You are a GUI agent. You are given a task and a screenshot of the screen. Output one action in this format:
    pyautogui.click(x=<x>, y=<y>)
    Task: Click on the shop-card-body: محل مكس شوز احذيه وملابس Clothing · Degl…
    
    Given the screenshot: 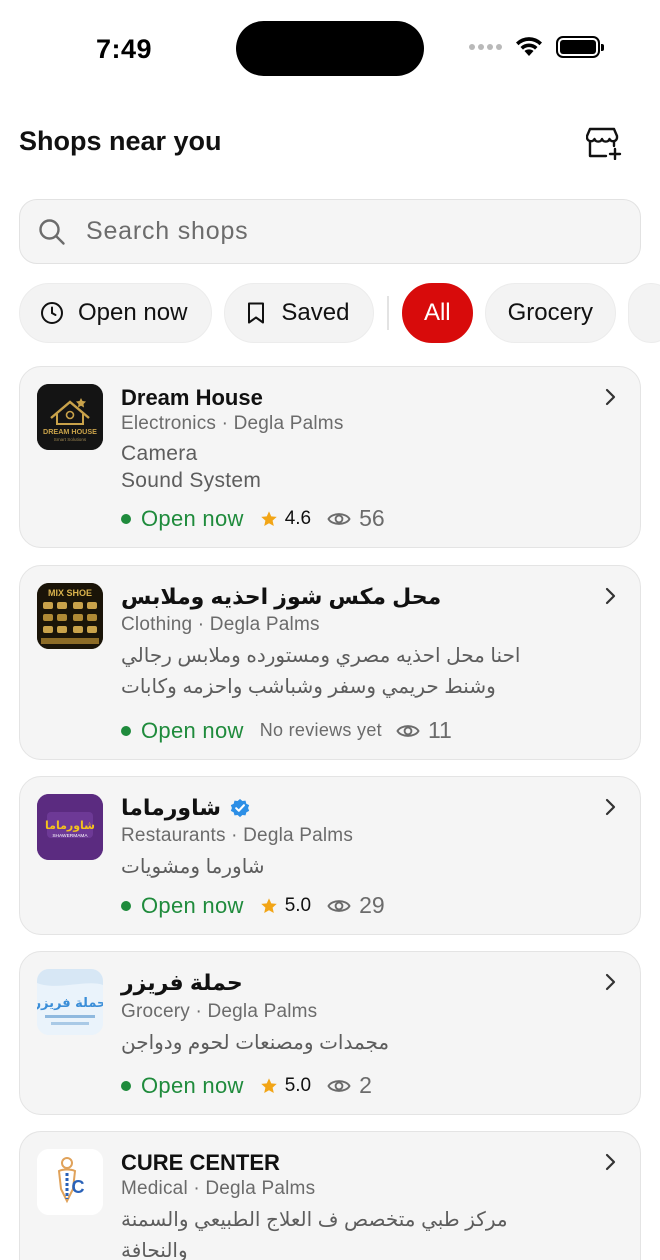 What is the action you would take?
    pyautogui.click(x=360, y=643)
    